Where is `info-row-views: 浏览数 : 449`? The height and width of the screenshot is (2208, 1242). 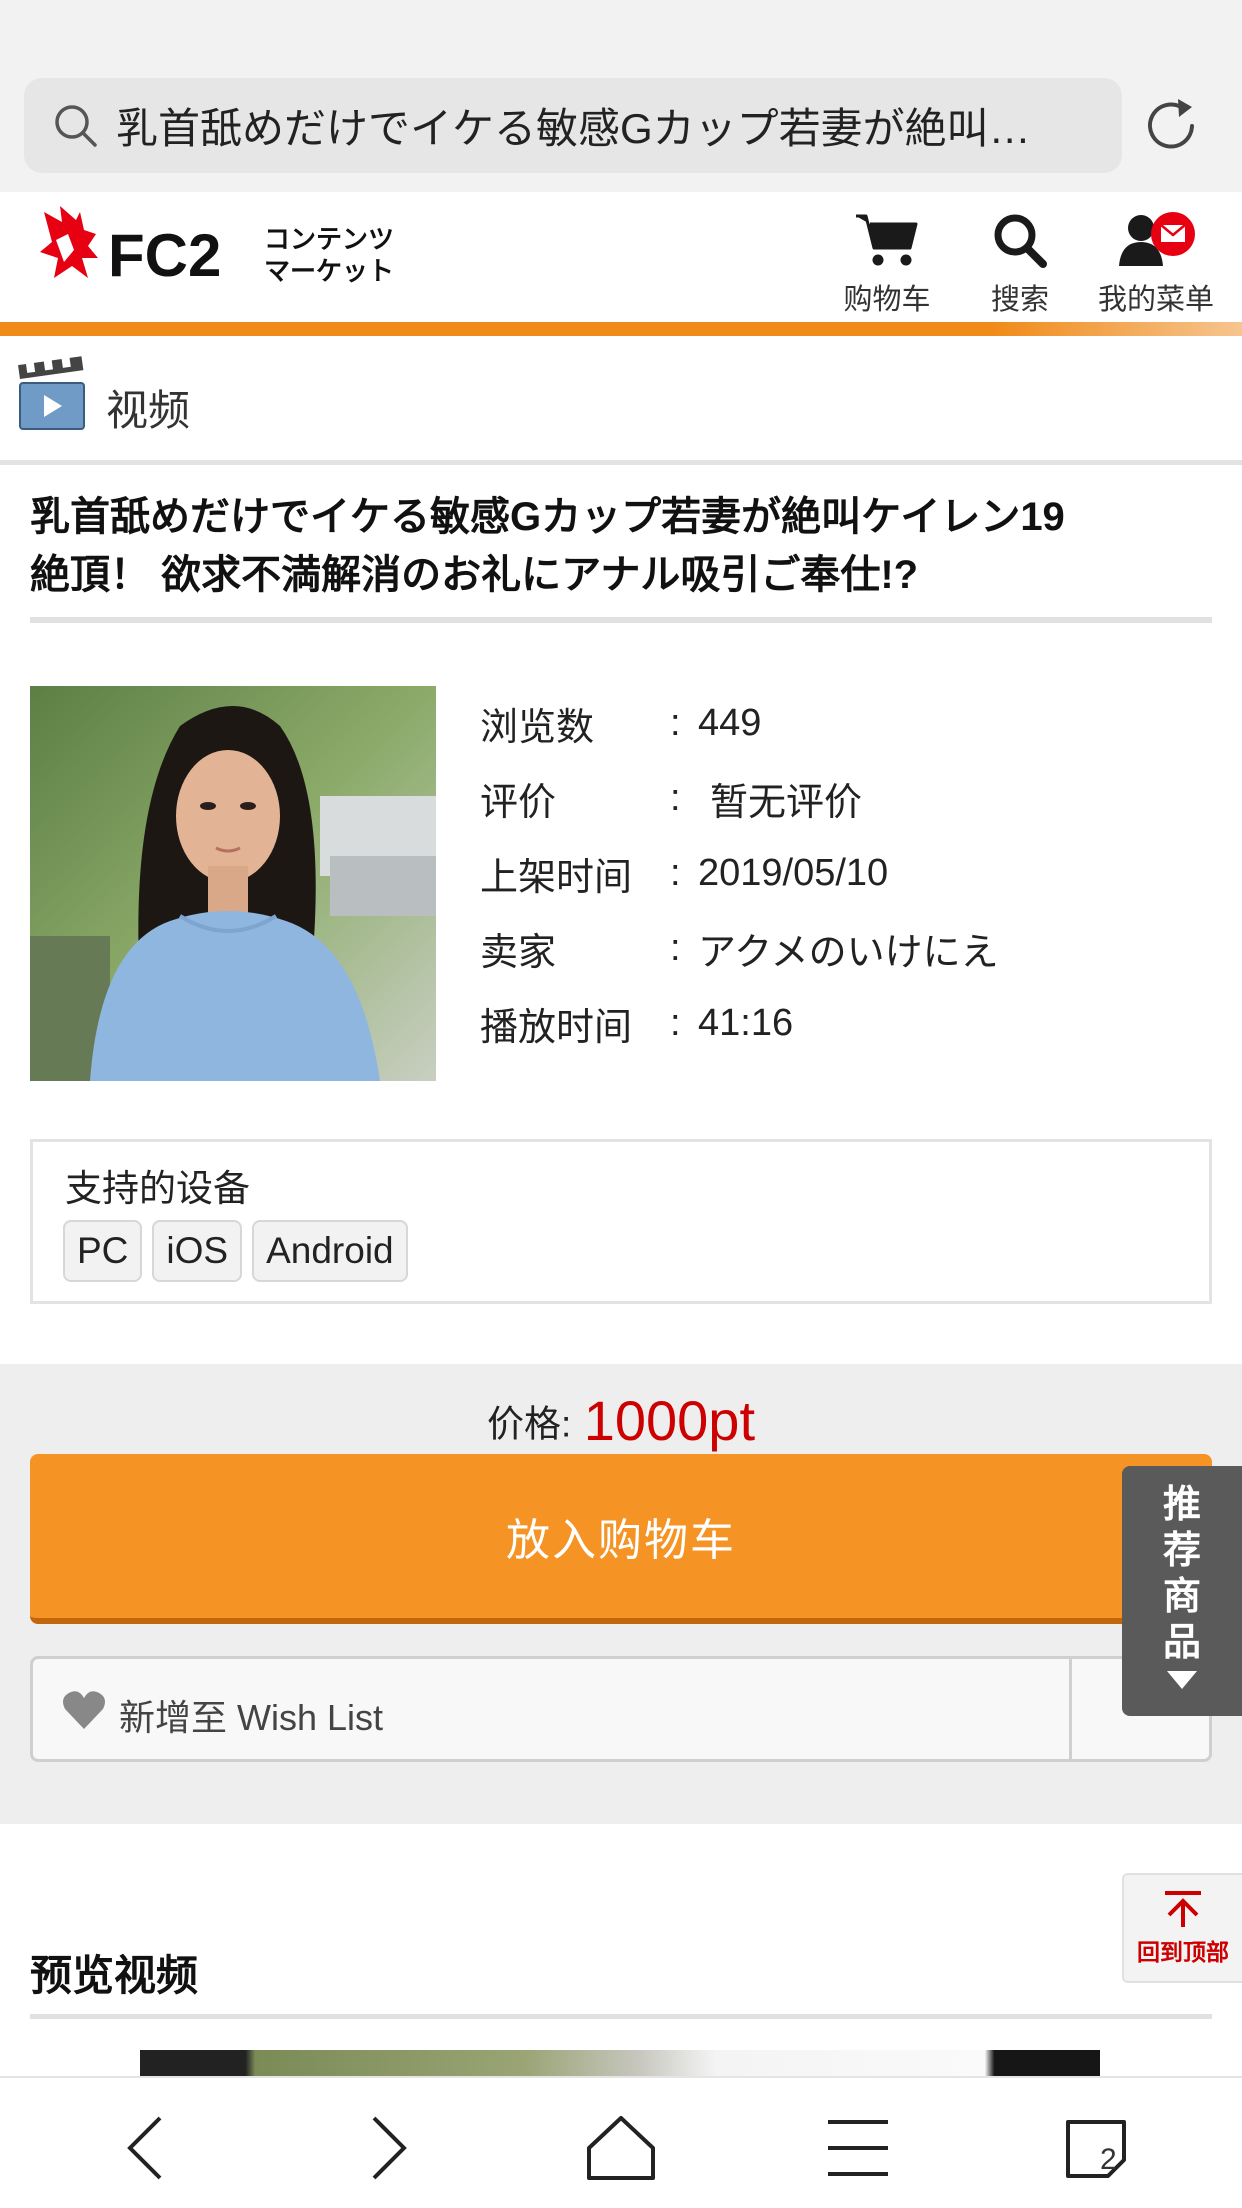
info-row-views: 浏览数 : 449 is located at coordinates (620, 723).